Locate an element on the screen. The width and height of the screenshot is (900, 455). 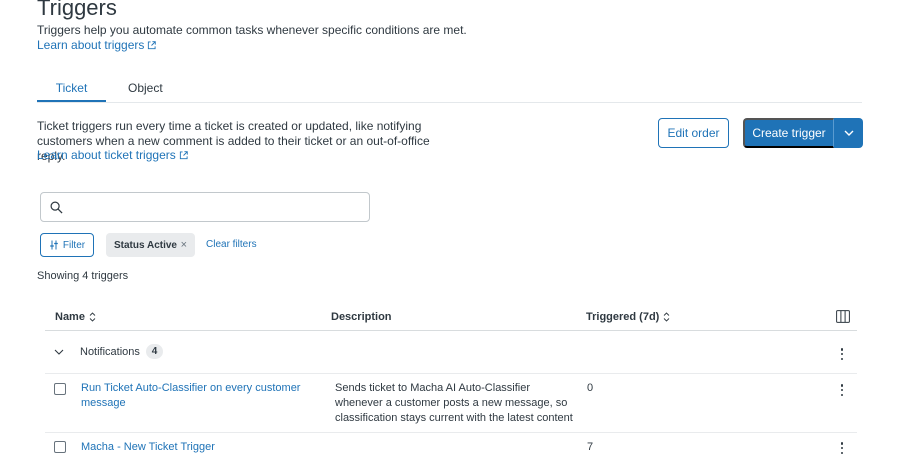
trigger-count-7d: 0 is located at coordinates (590, 388).